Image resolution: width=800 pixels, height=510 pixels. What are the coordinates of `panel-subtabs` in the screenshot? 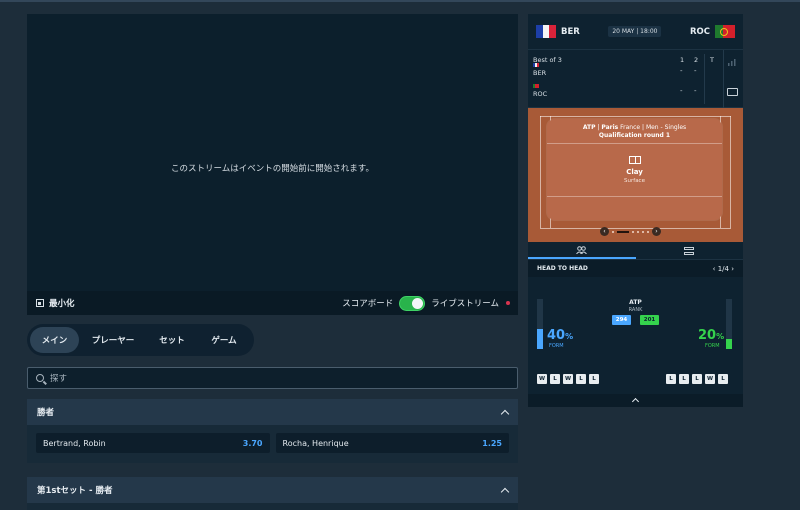 It's located at (635, 251).